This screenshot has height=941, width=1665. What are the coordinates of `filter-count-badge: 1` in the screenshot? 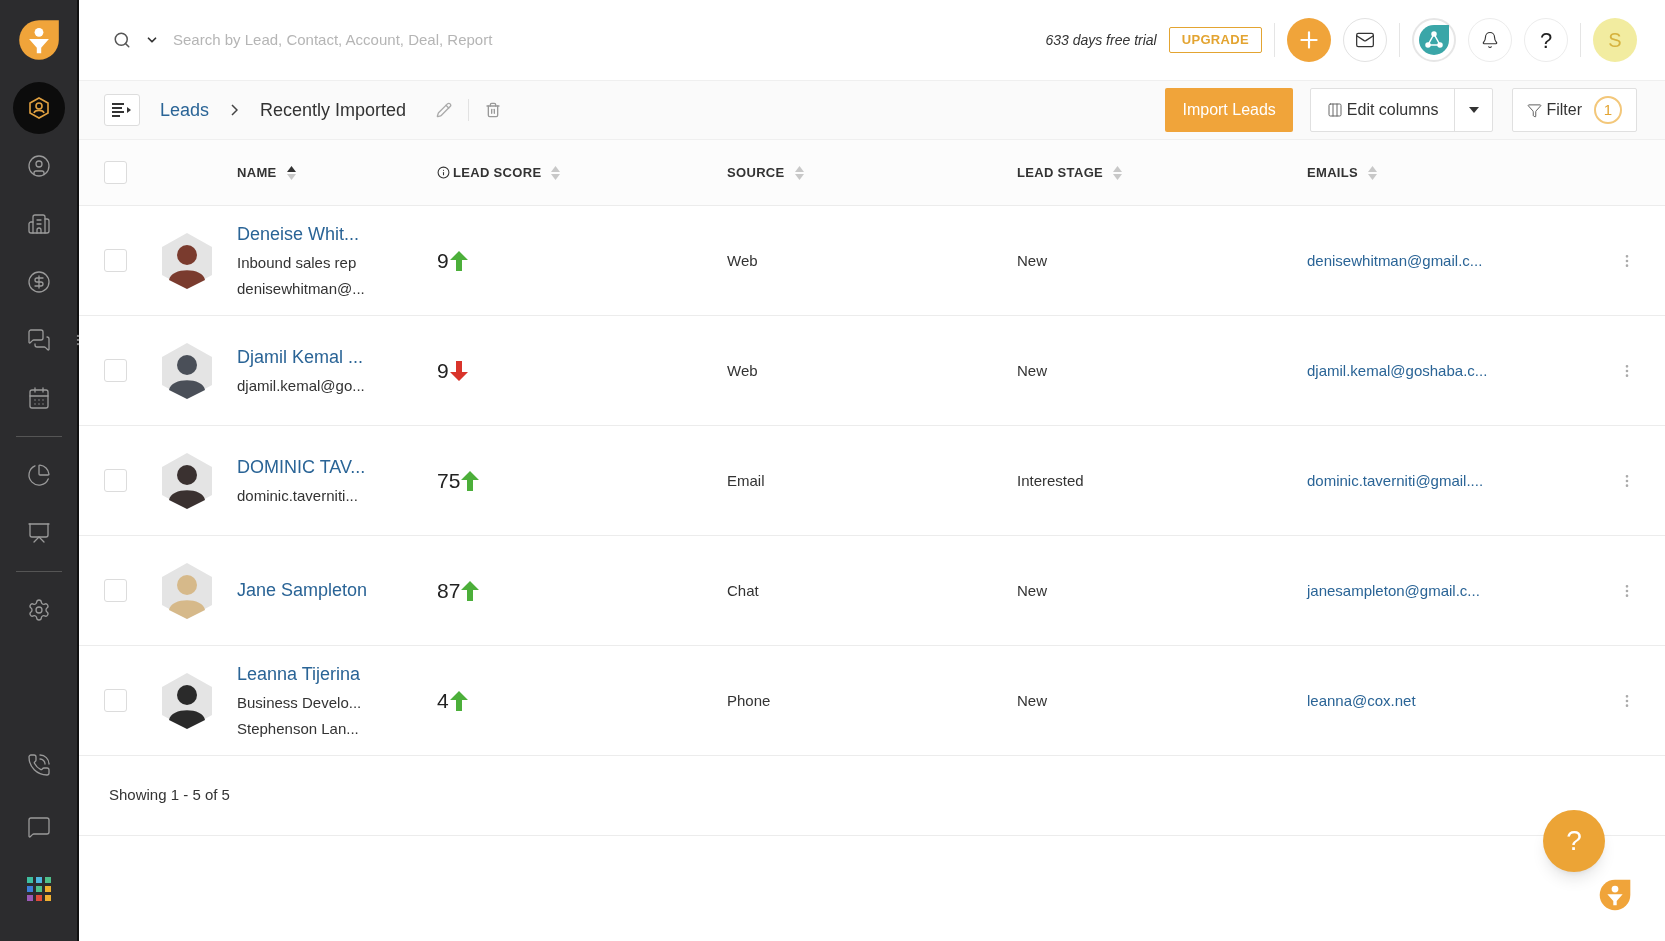 It's located at (1608, 110).